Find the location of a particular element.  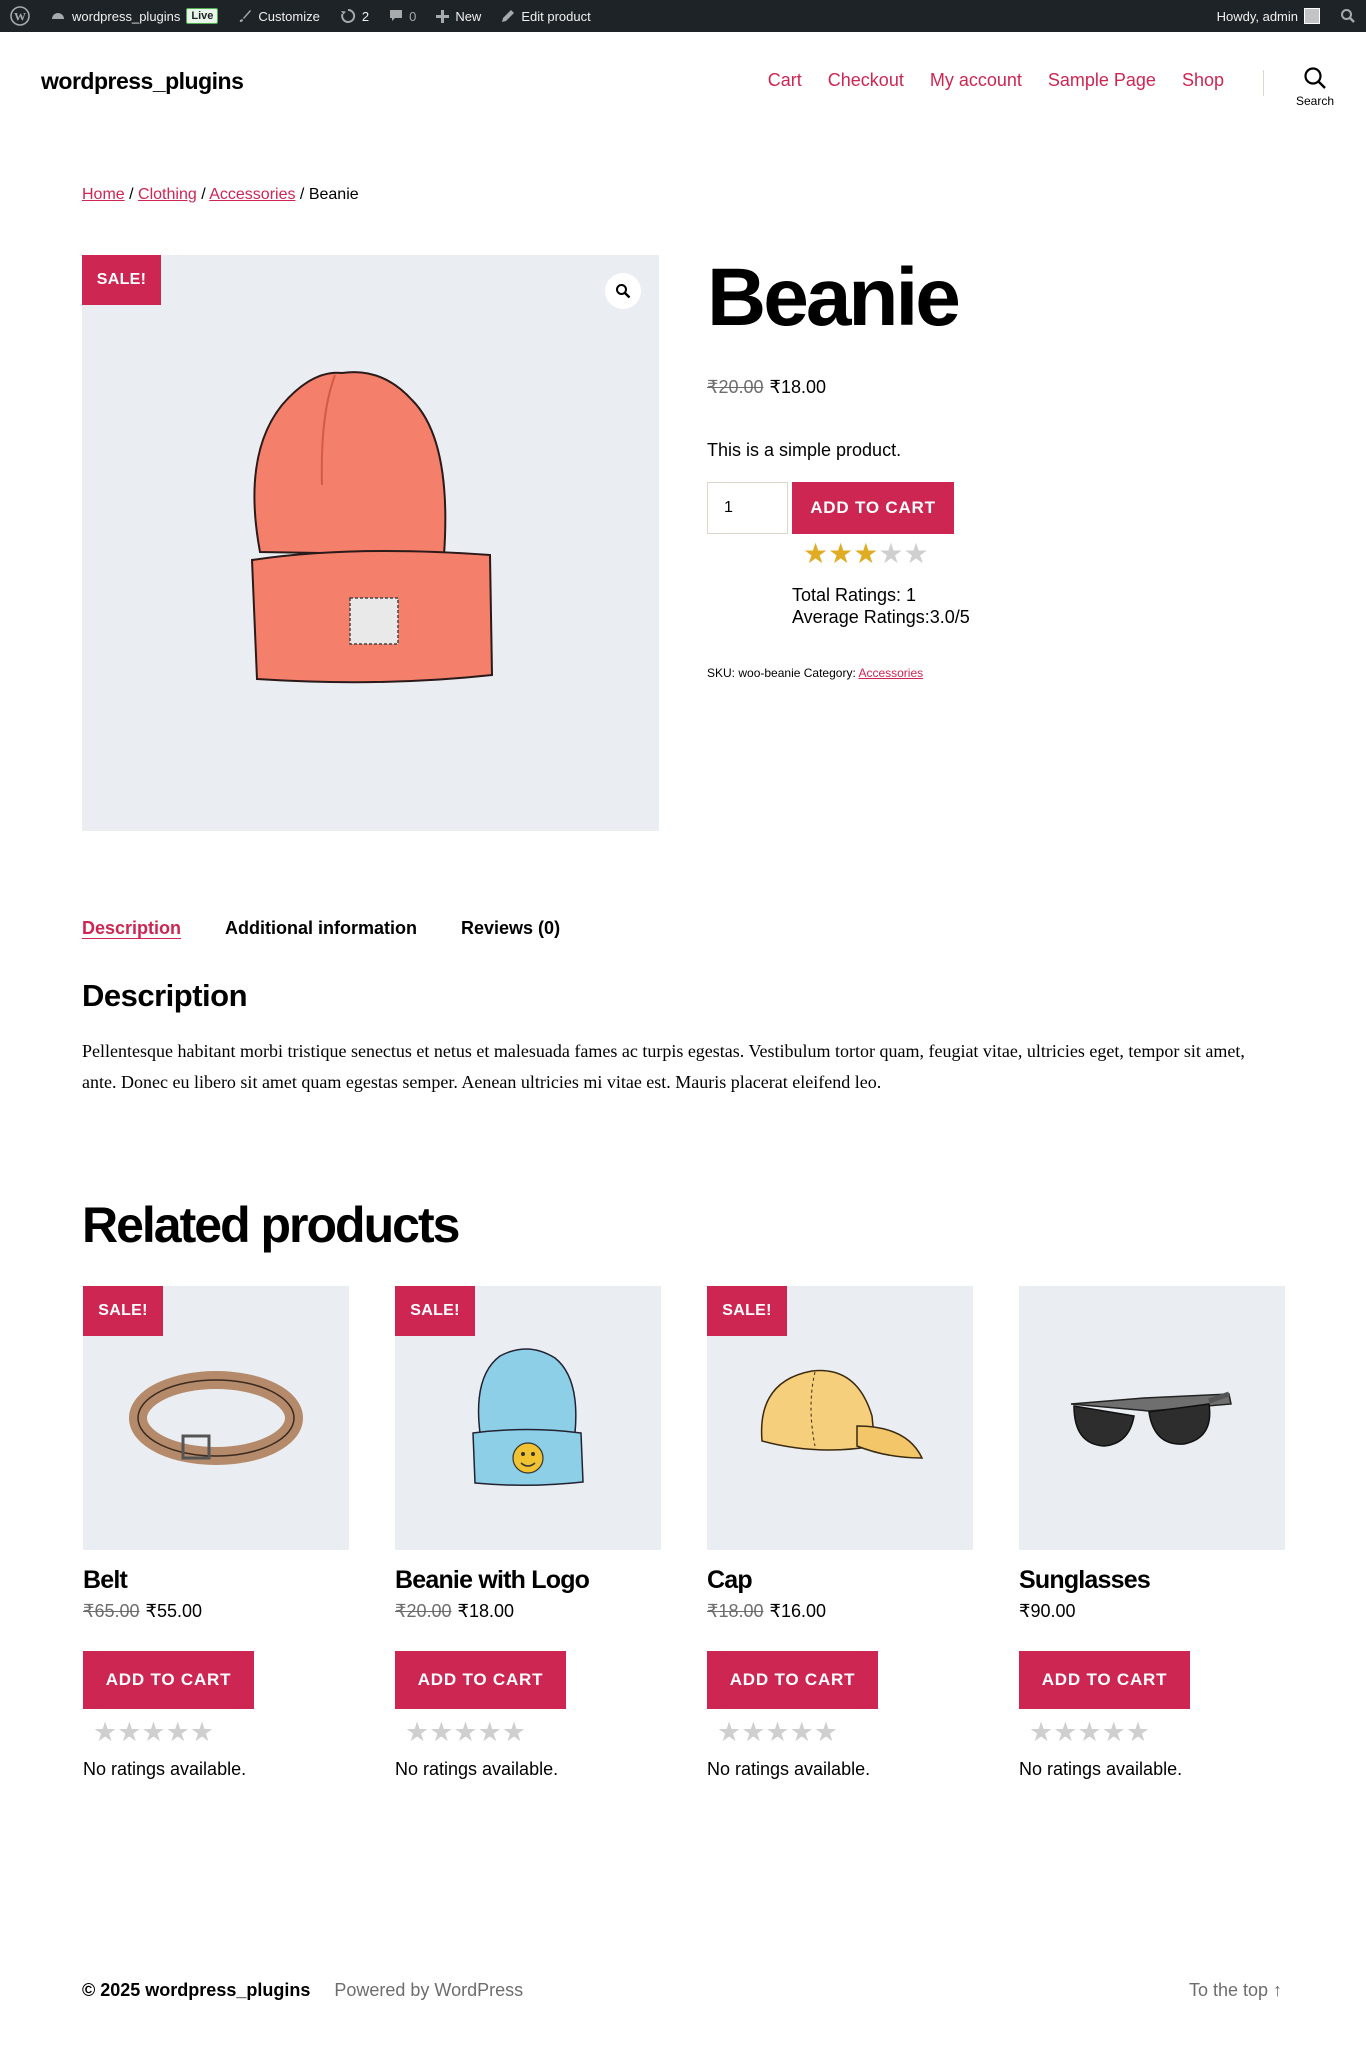

category-link: Accessories is located at coordinates (890, 673).